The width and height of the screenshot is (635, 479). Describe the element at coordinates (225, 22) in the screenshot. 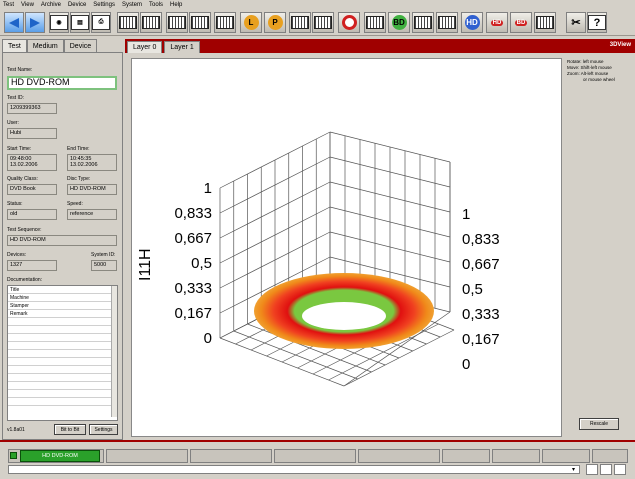

I see `error-map-button` at that location.